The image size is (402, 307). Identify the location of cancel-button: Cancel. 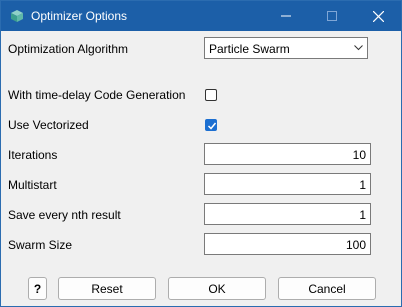
(327, 288).